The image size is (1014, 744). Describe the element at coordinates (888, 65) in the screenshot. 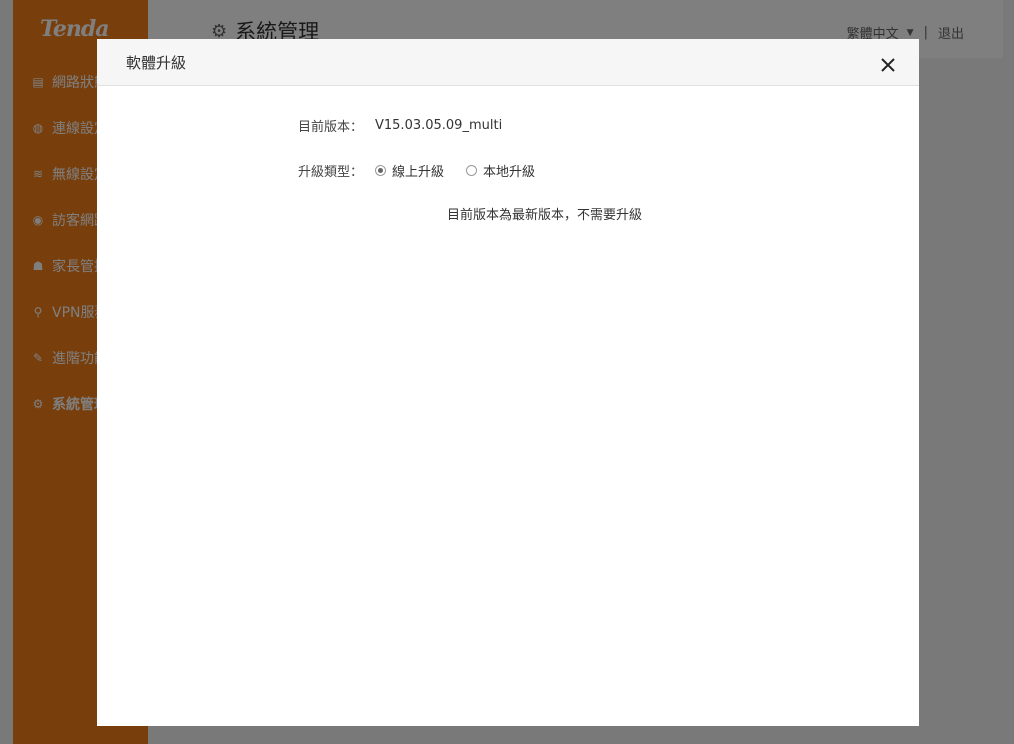

I see `close-icon` at that location.